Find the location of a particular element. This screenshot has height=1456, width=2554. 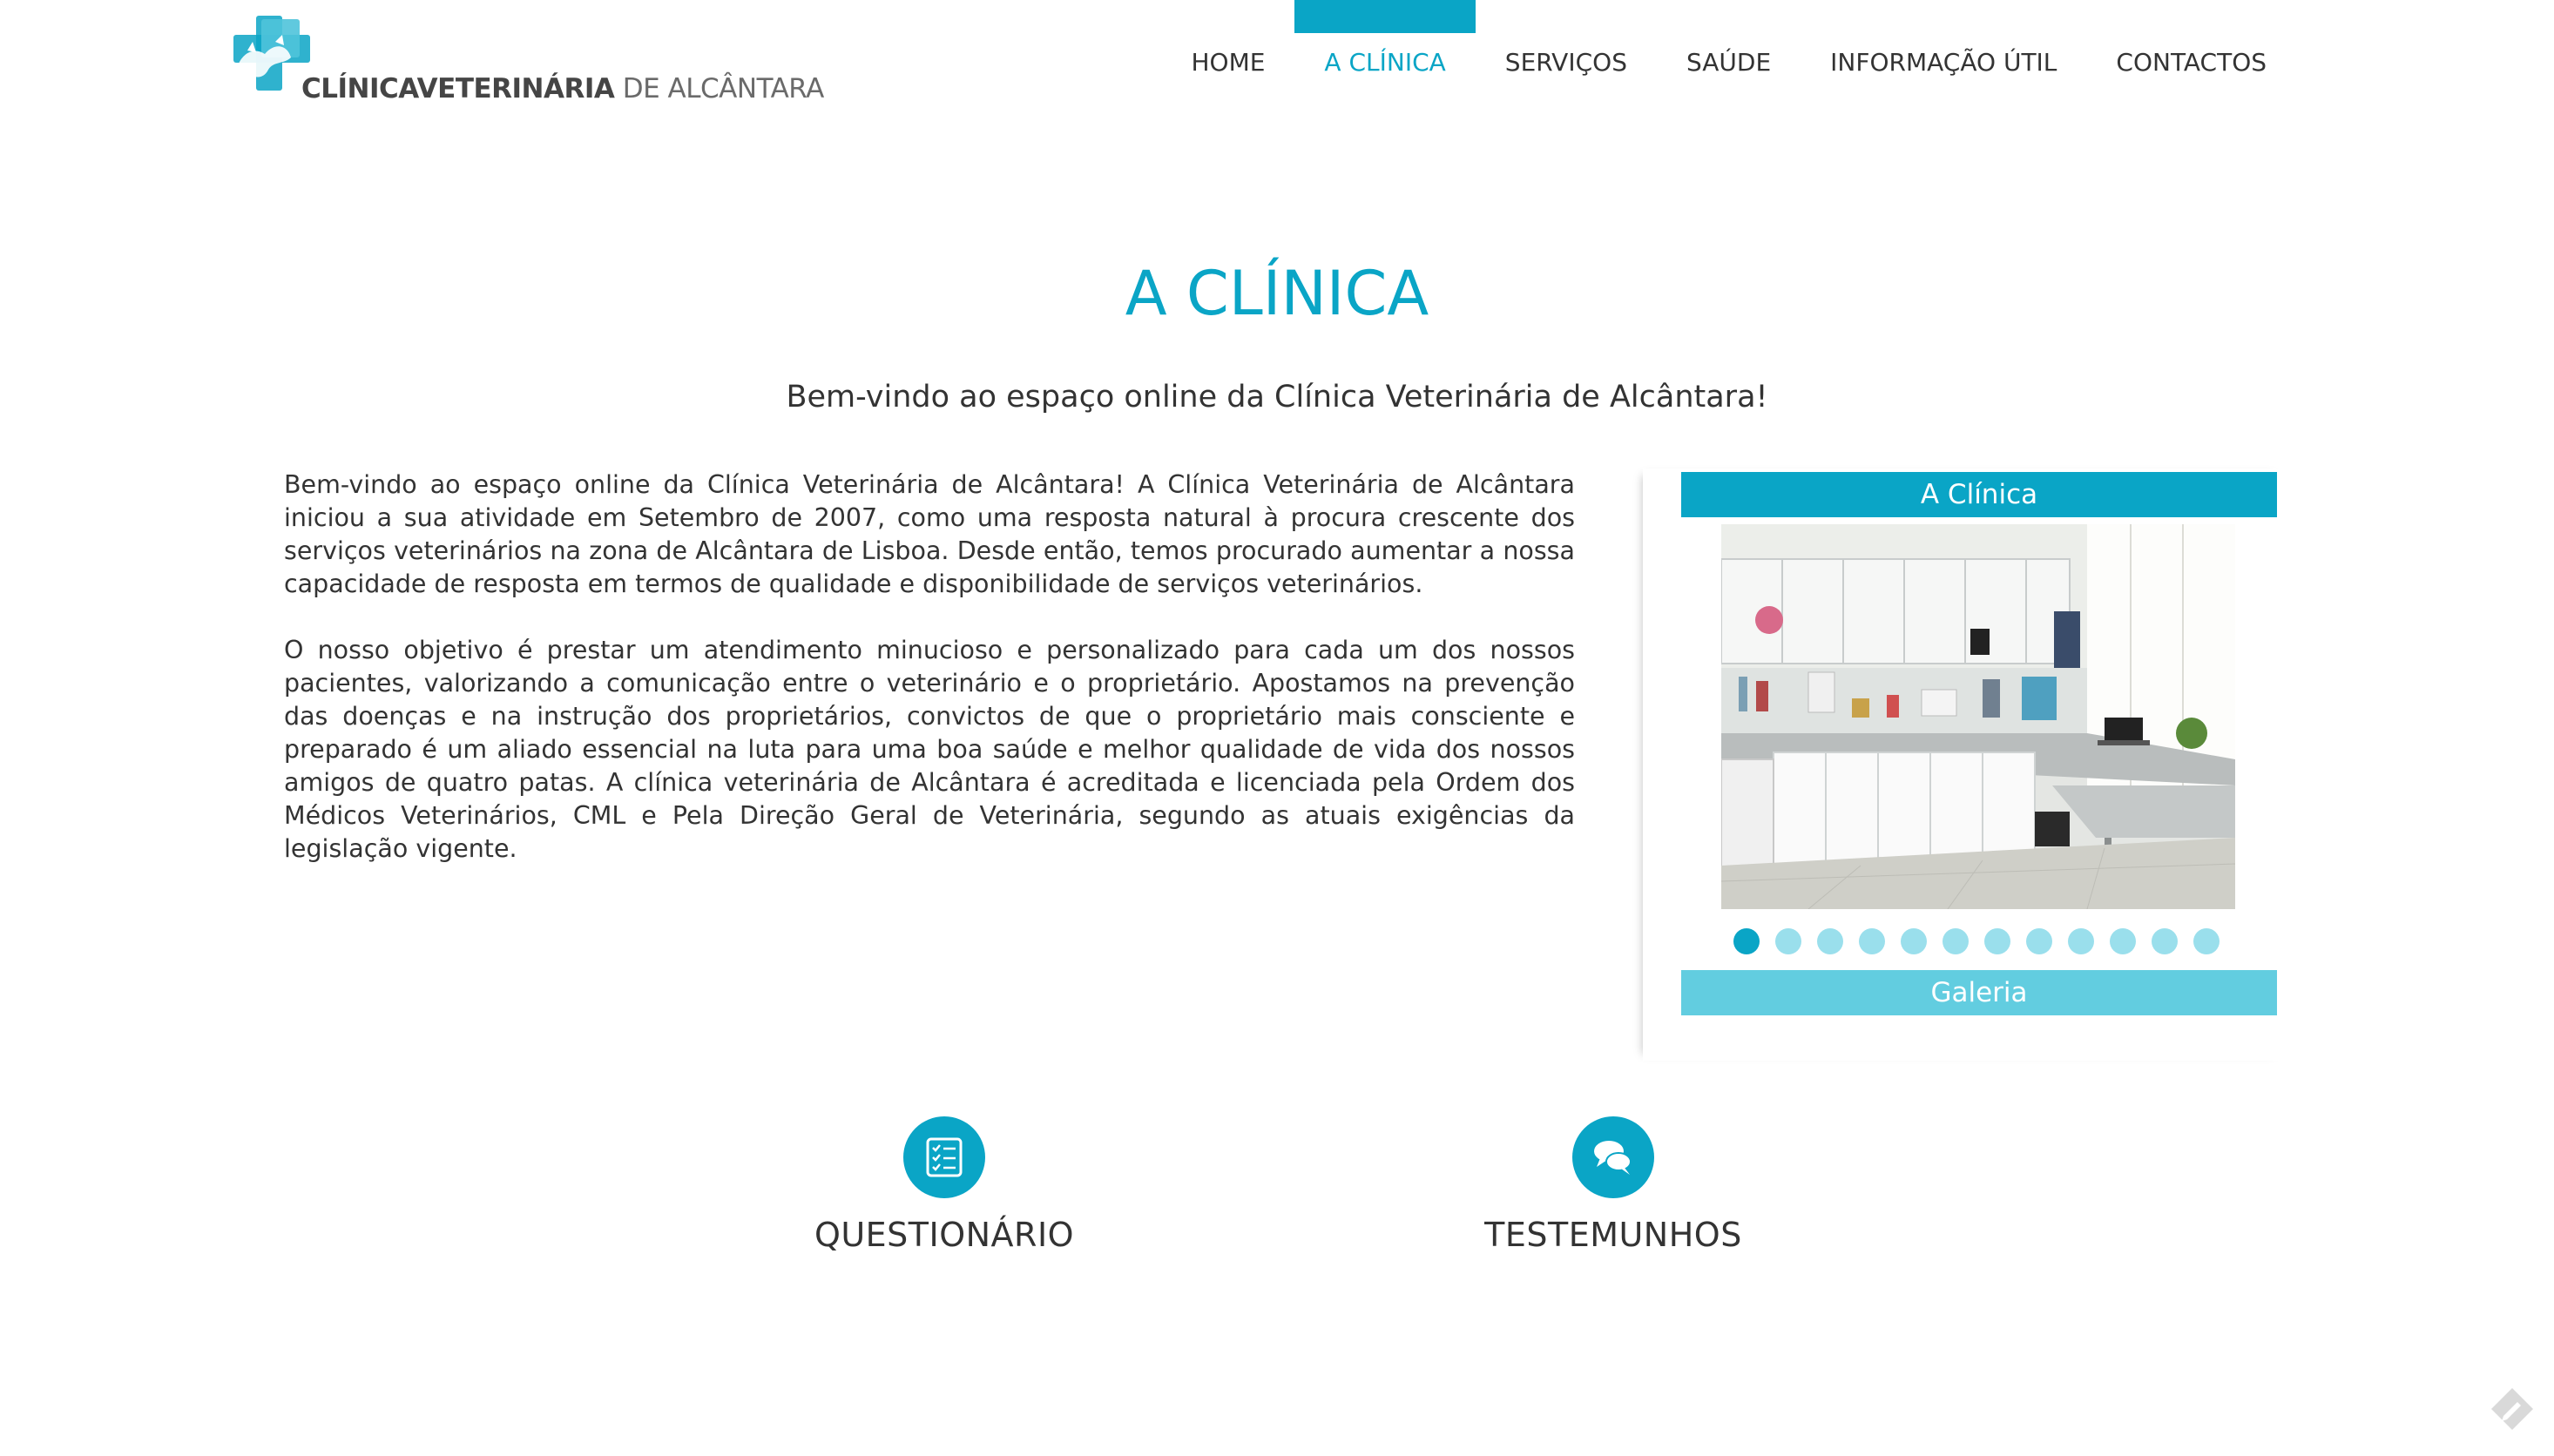

logo-wordmark: CLÍNICAVETERINÁRIA DE ALCÂNTARA is located at coordinates (562, 88).